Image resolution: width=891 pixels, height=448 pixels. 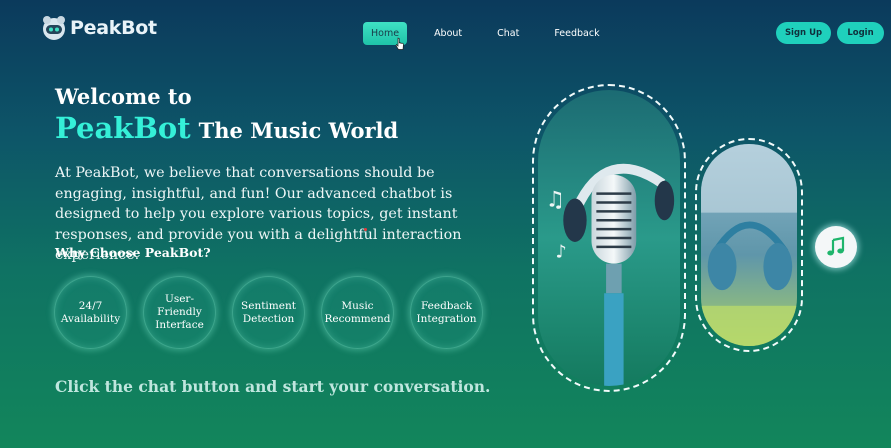 I want to click on microphone-headphones-image: ♫ ♪, so click(x=609, y=238).